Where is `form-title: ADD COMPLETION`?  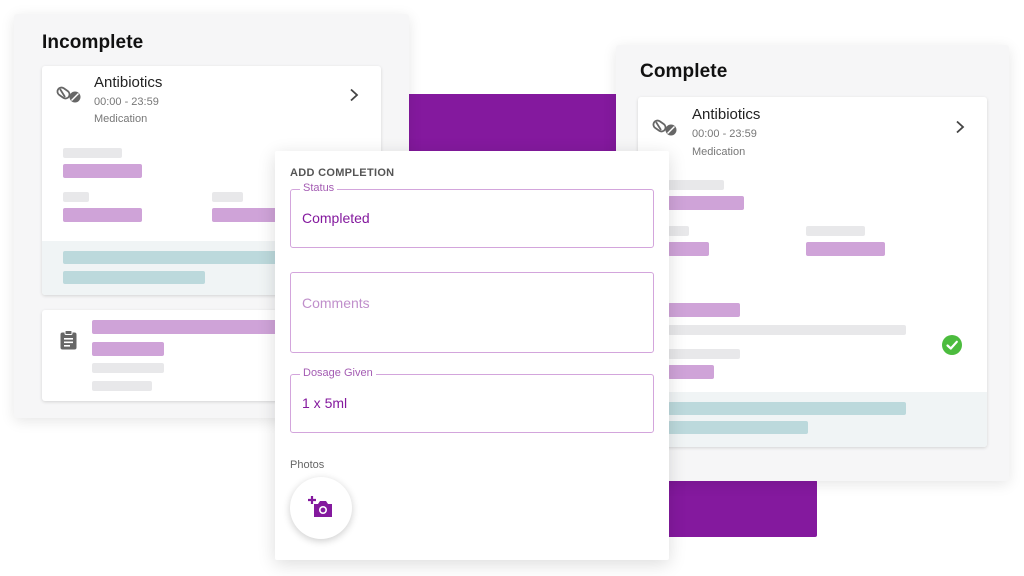
form-title: ADD COMPLETION is located at coordinates (342, 173).